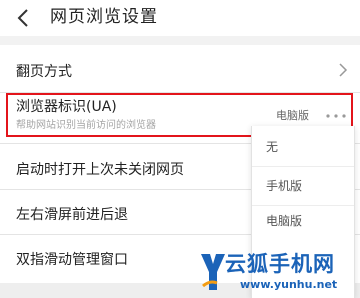 This screenshot has width=360, height=298. I want to click on page-turn-label: 翻页方式, so click(44, 72).